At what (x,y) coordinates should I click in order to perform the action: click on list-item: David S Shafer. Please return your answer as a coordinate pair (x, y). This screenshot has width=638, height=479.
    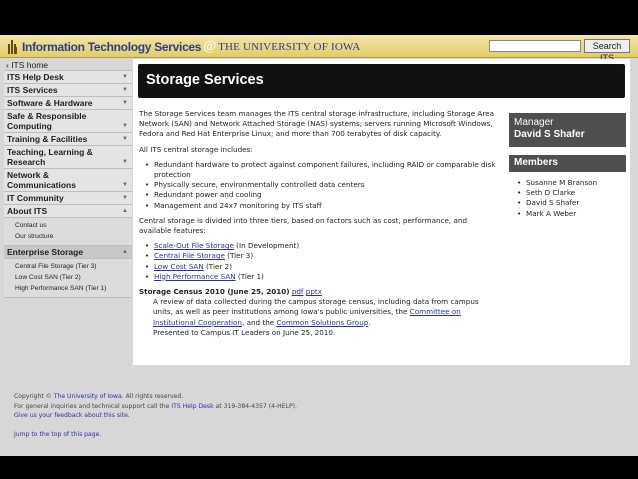
    Looking at the image, I should click on (572, 203).